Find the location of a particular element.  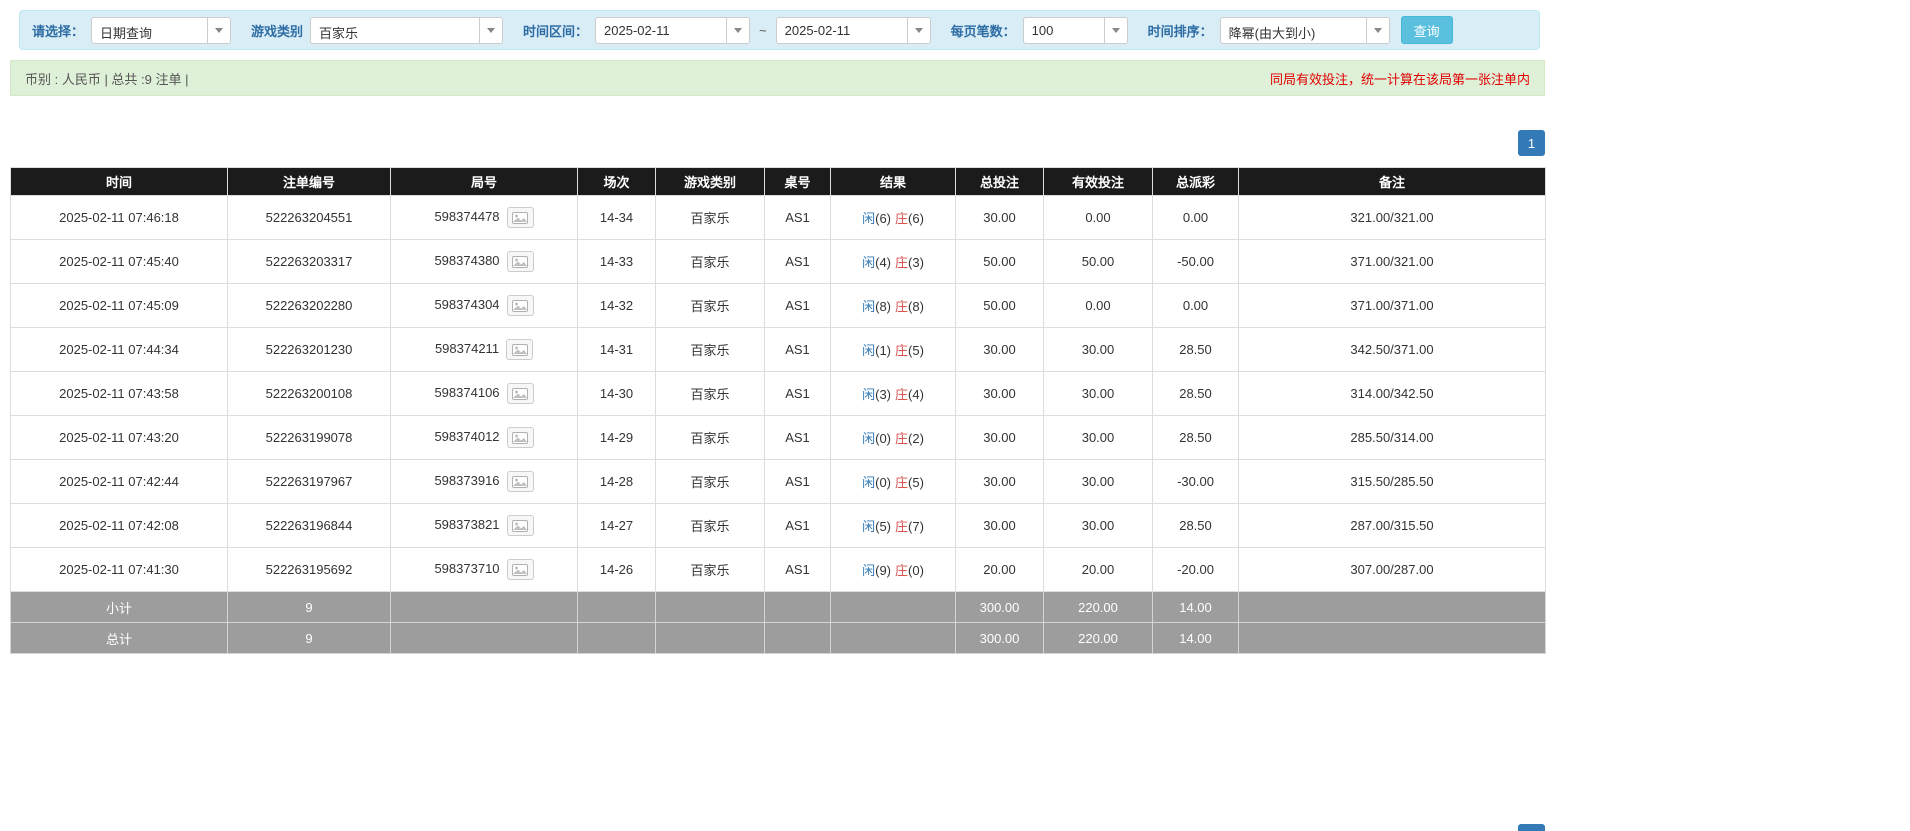

cell-round-id: 598374012 is located at coordinates (484, 437).